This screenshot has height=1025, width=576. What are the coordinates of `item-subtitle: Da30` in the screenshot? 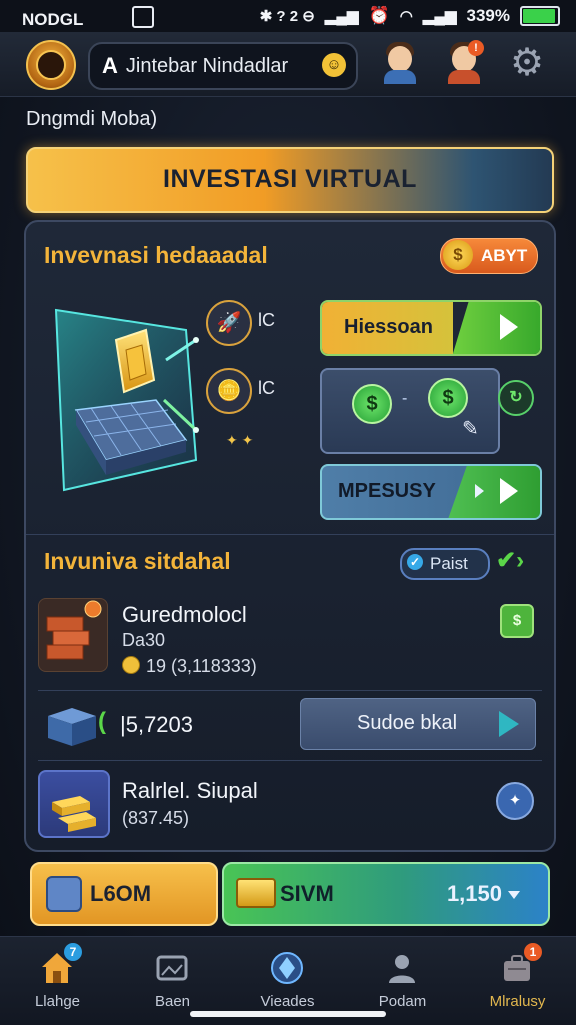 It's located at (144, 640).